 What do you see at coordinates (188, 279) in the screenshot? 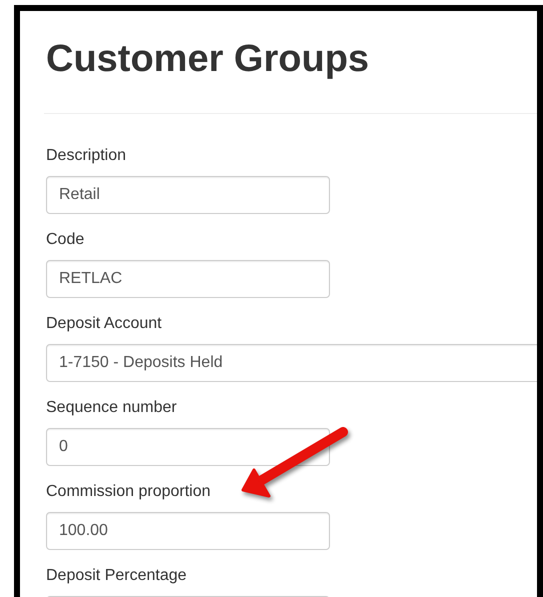
I see `input-field: RETLAC` at bounding box center [188, 279].